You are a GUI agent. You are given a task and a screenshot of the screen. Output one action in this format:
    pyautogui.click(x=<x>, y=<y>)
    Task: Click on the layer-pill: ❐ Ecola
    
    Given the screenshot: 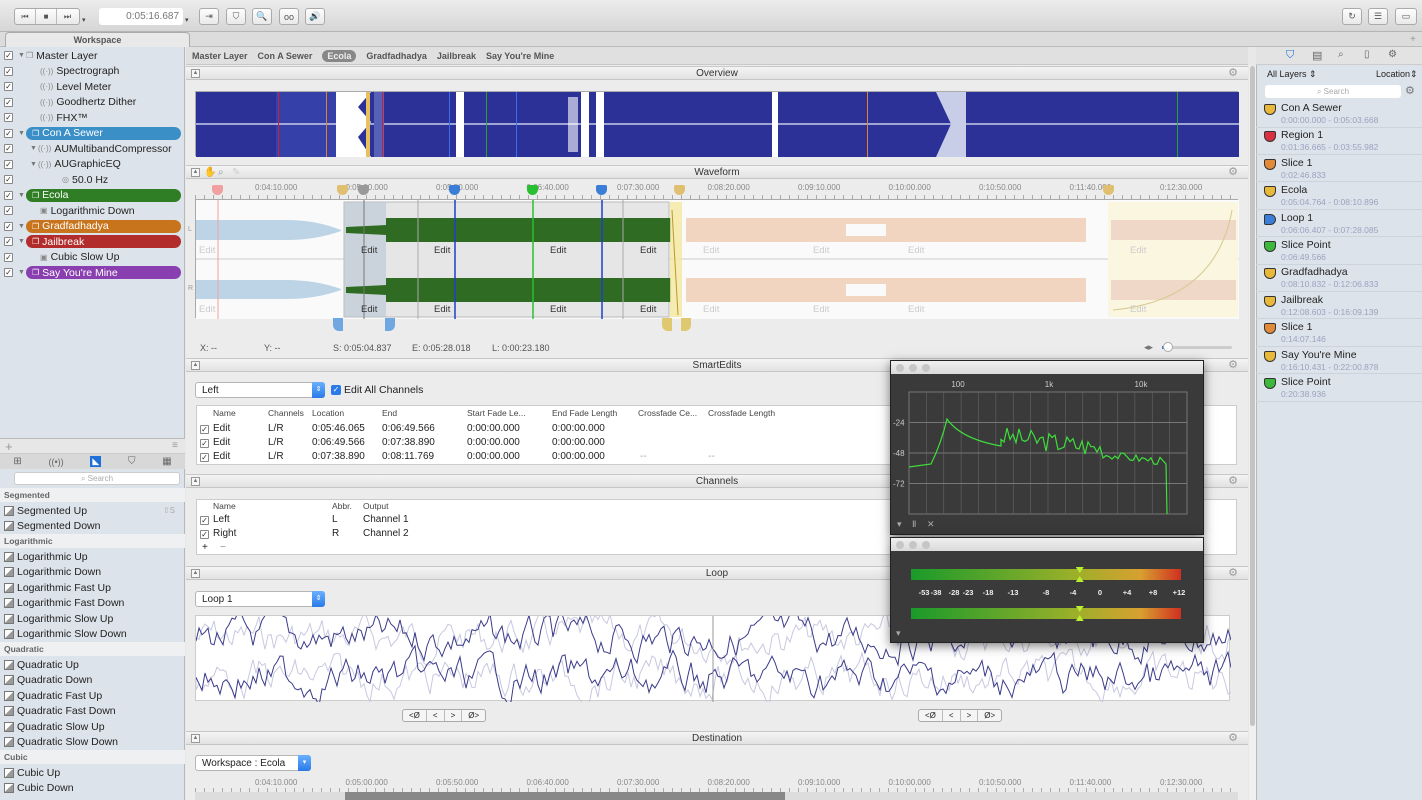 What is the action you would take?
    pyautogui.click(x=103, y=195)
    